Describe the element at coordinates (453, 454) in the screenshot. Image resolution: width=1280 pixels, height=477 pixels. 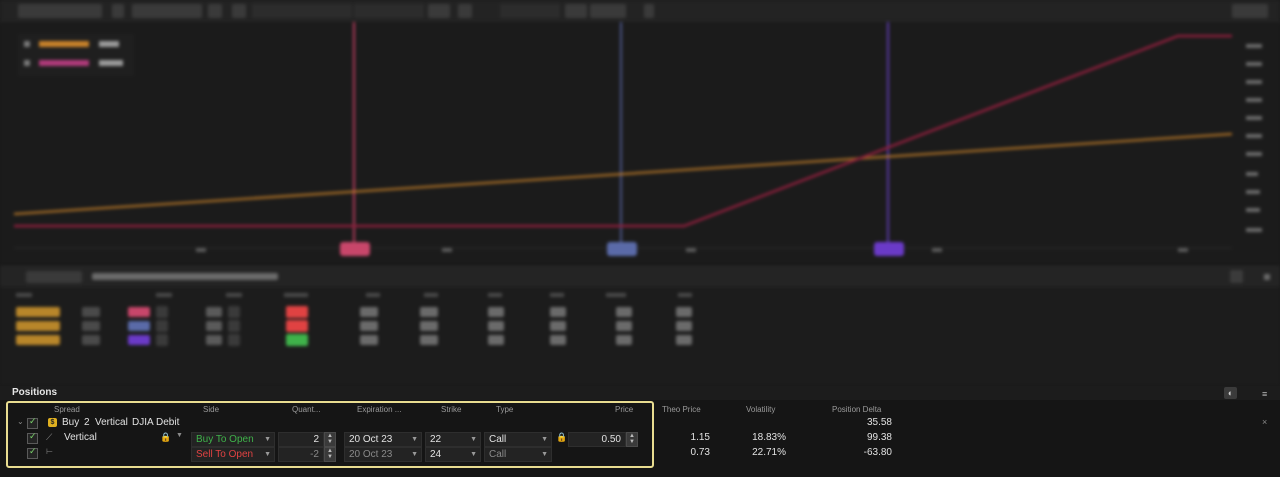
I see `strike-select: 24 ▼` at that location.